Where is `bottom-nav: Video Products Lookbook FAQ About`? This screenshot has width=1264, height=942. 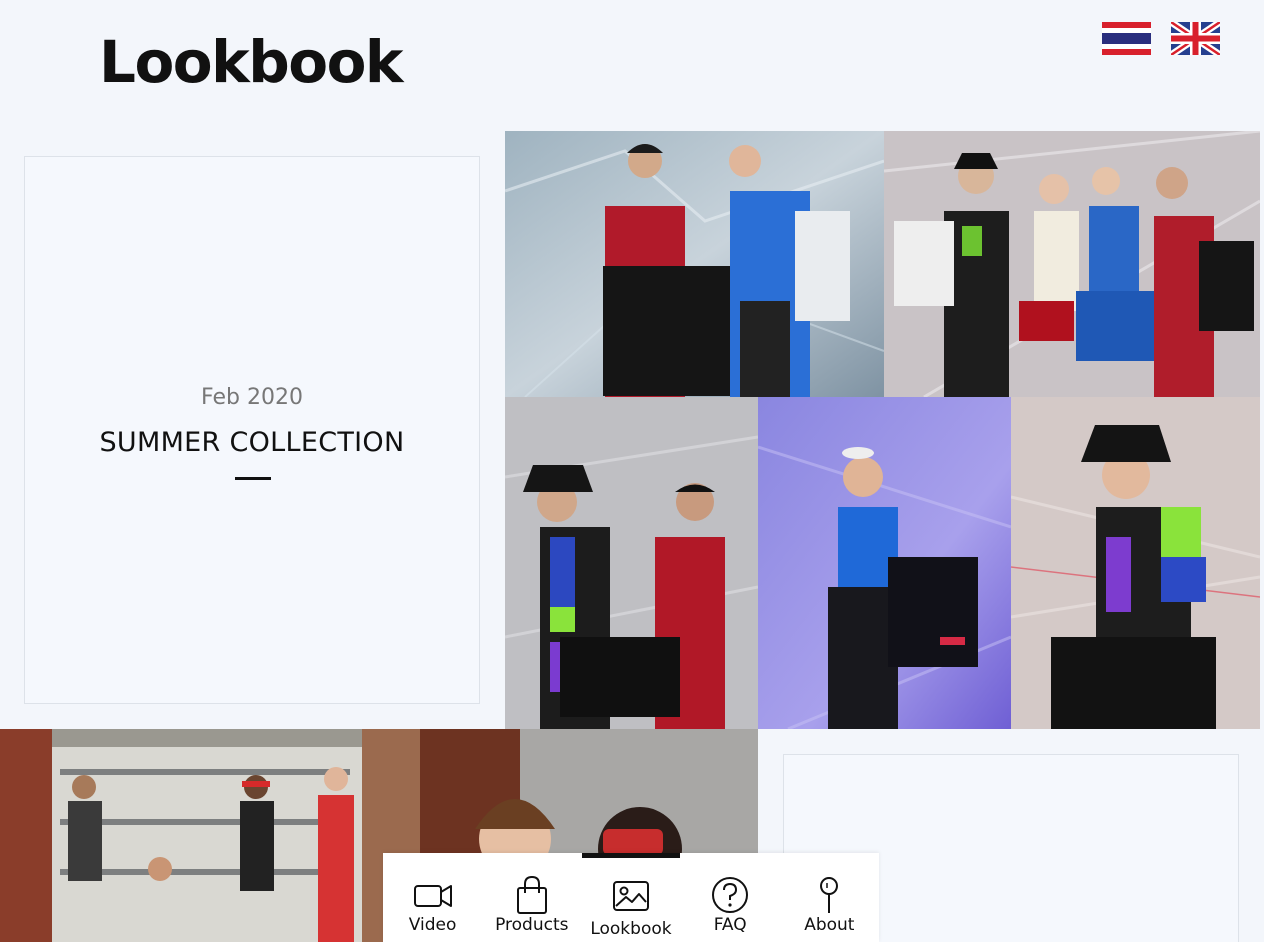 bottom-nav: Video Products Lookbook FAQ About is located at coordinates (631, 897).